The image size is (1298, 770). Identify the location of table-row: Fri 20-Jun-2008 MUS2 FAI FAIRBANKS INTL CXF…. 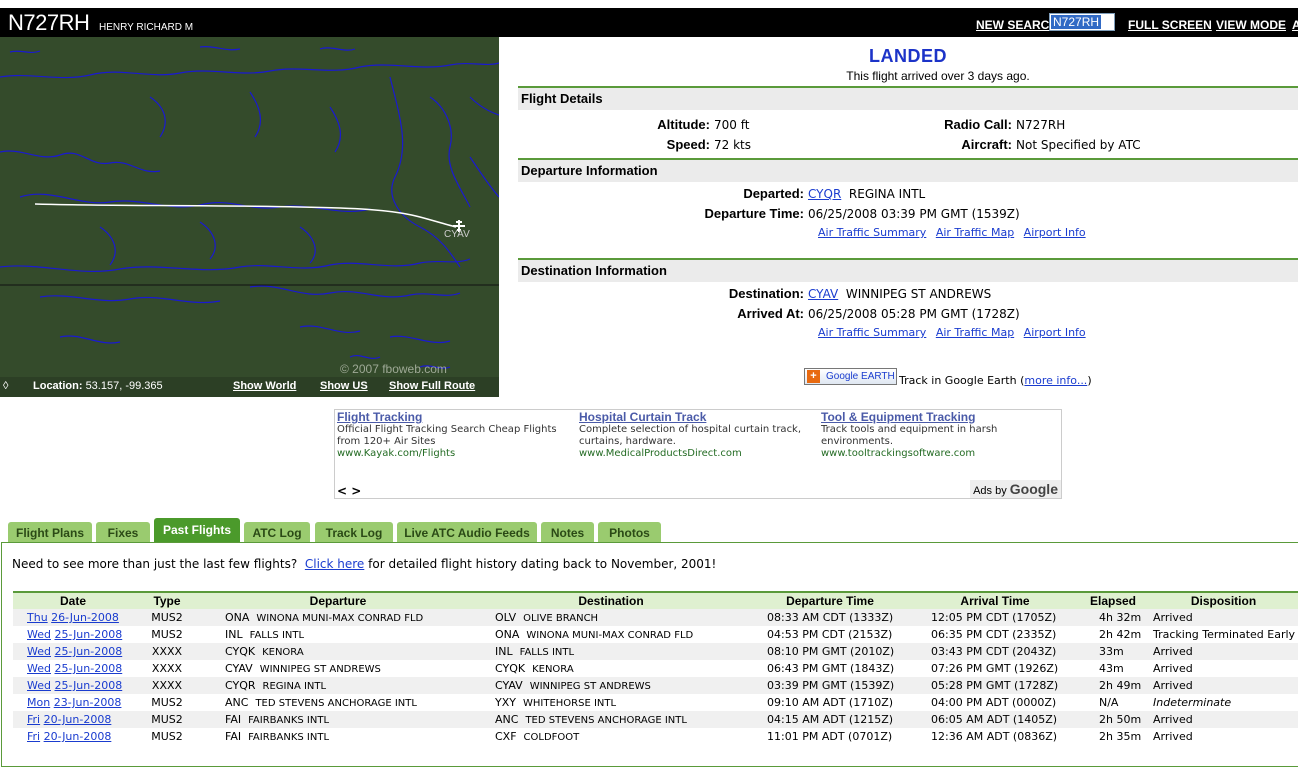
(655, 736).